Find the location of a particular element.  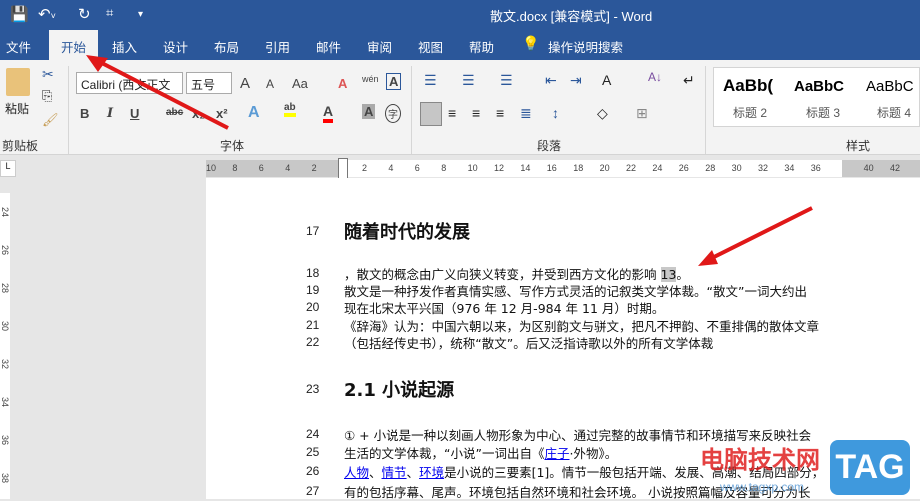

arrow-head is located at coordinates (708, 258).